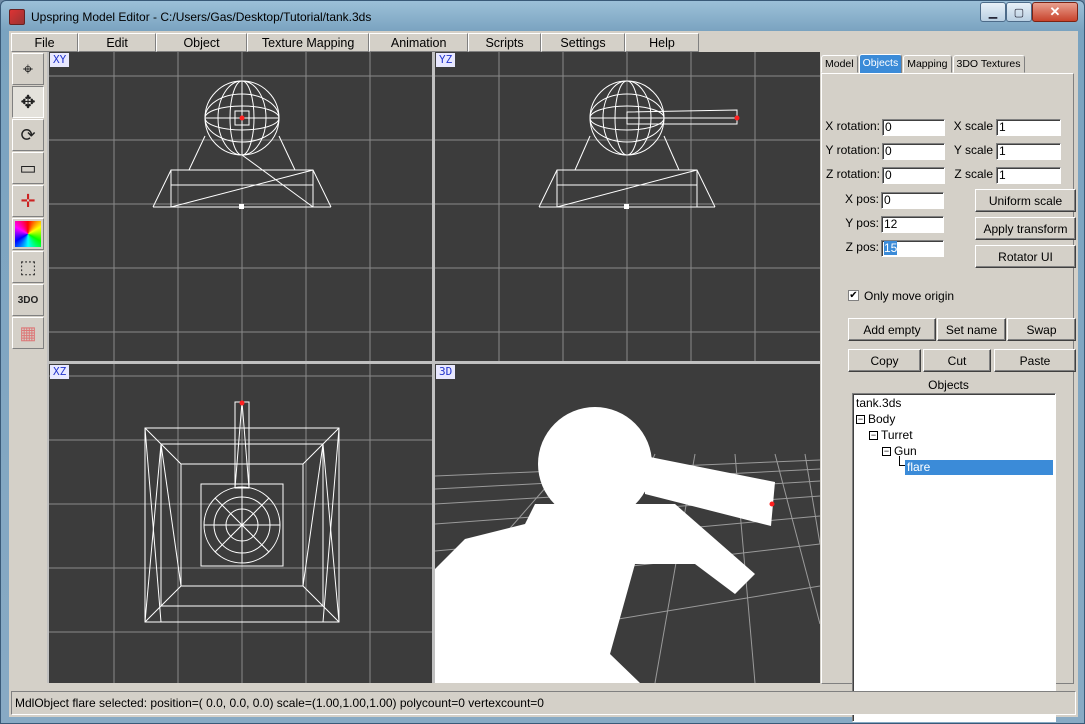 The width and height of the screenshot is (1085, 724). What do you see at coordinates (913, 175) in the screenshot?
I see `z-rotation-field: 0` at bounding box center [913, 175].